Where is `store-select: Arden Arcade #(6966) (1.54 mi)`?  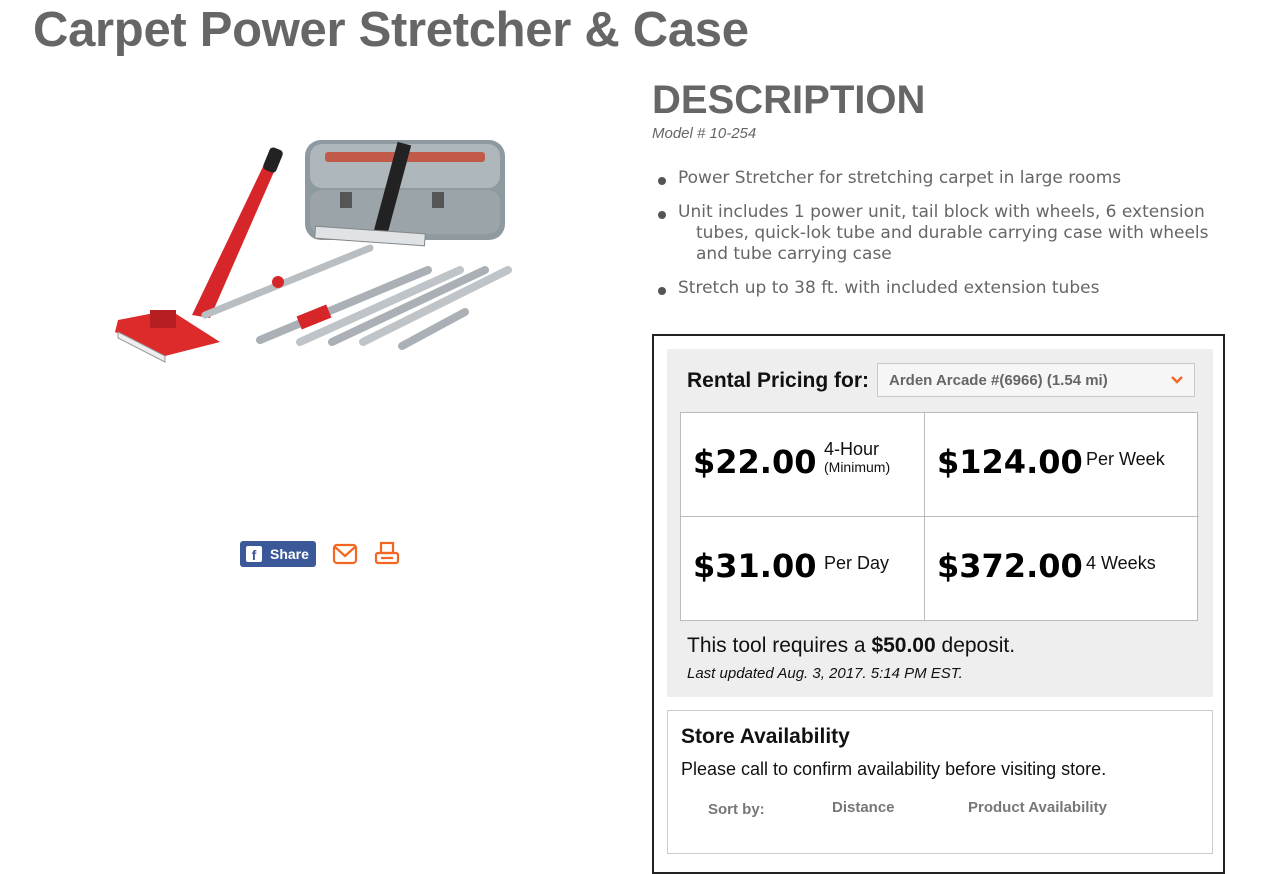
store-select: Arden Arcade #(6966) (1.54 mi) is located at coordinates (1036, 380).